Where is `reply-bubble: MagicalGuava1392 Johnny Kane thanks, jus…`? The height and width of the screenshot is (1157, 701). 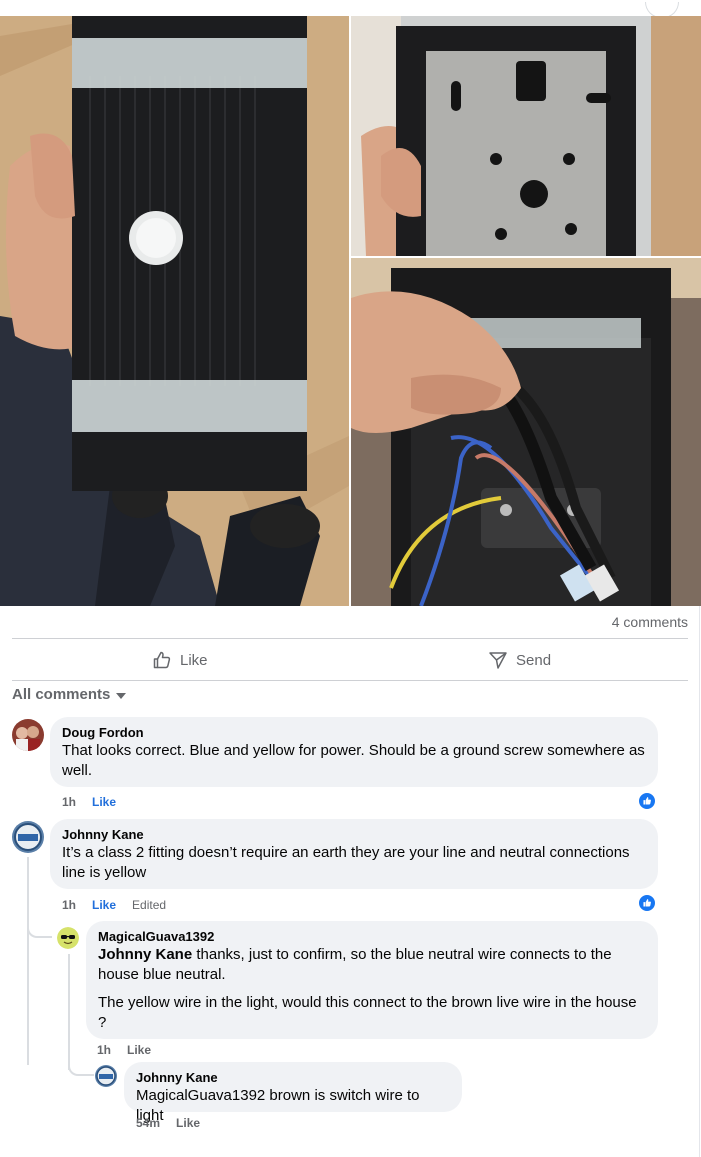 reply-bubble: MagicalGuava1392 Johnny Kane thanks, jus… is located at coordinates (372, 980).